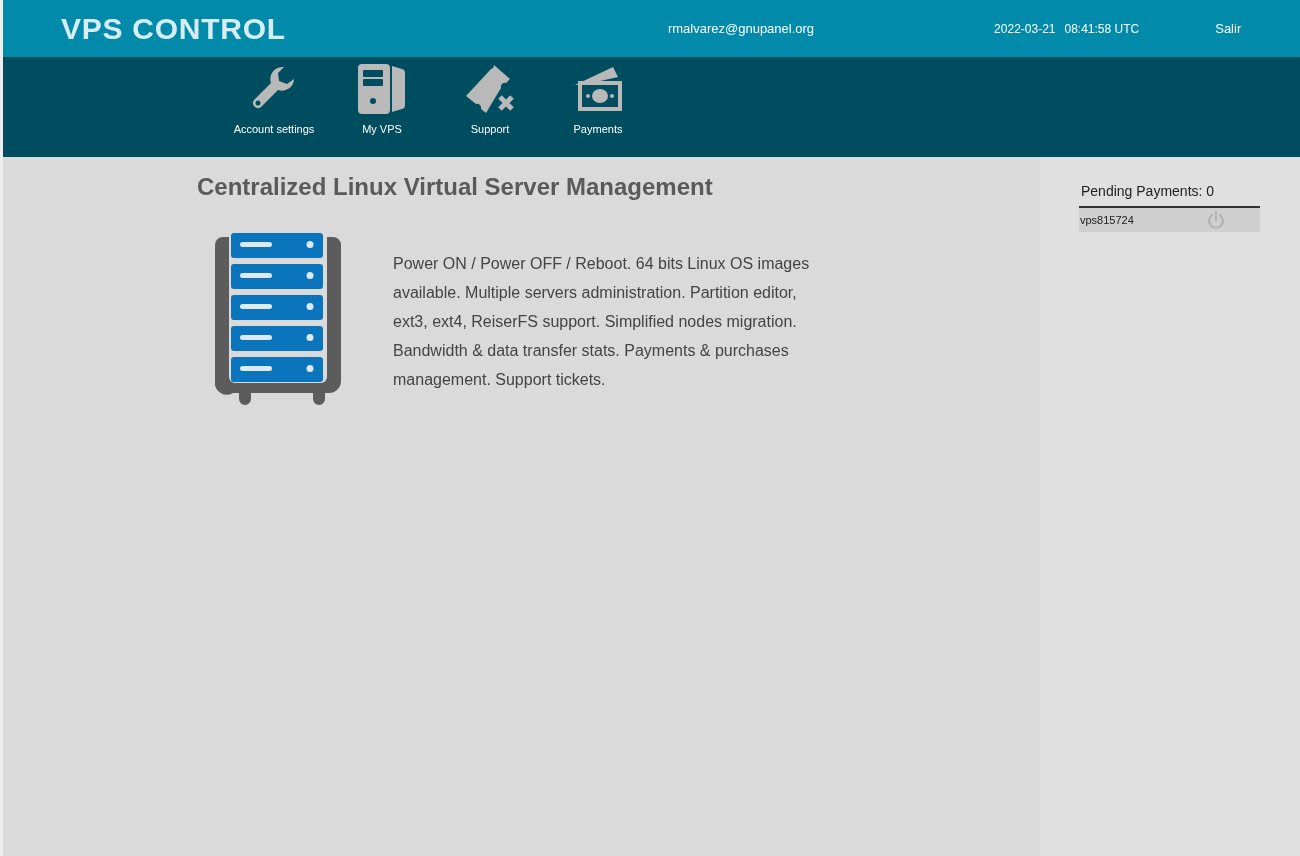 The width and height of the screenshot is (1300, 856). What do you see at coordinates (1216, 220) in the screenshot?
I see `power-icon` at bounding box center [1216, 220].